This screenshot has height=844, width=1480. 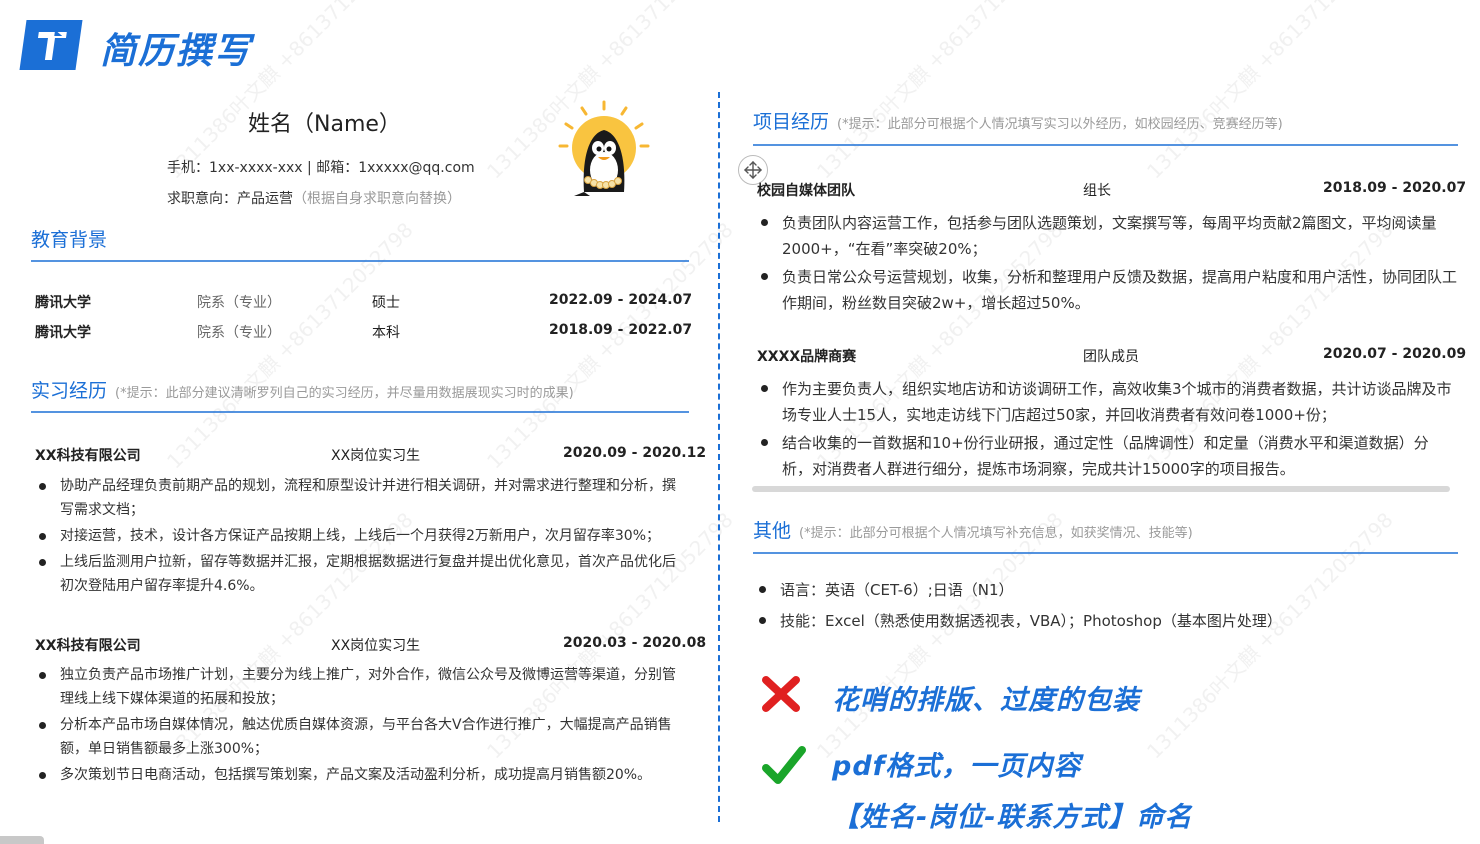 What do you see at coordinates (1097, 191) in the screenshot?
I see `project-role: 组长` at bounding box center [1097, 191].